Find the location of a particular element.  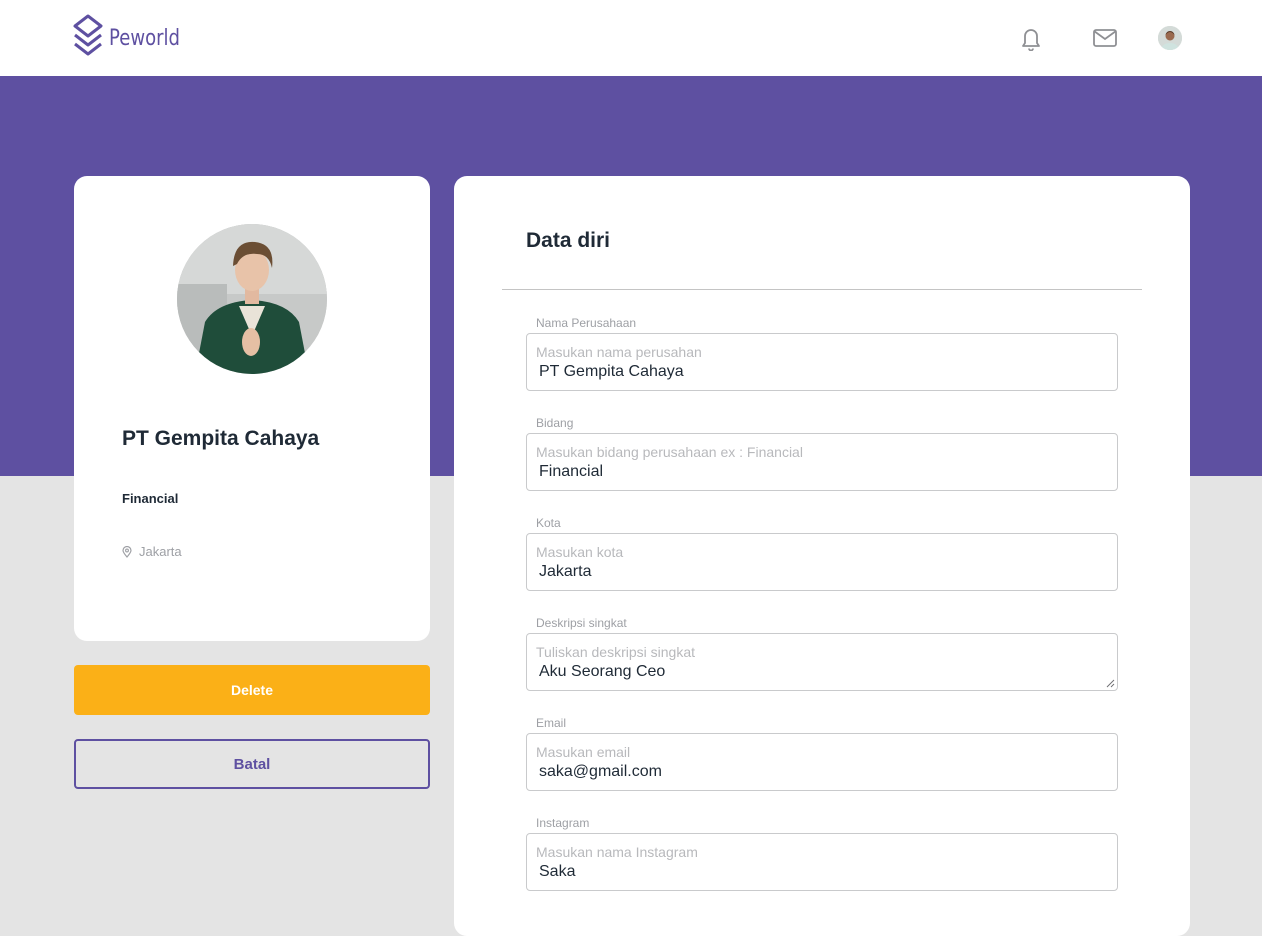

city-input: Masukan kota Jakarta is located at coordinates (822, 562).